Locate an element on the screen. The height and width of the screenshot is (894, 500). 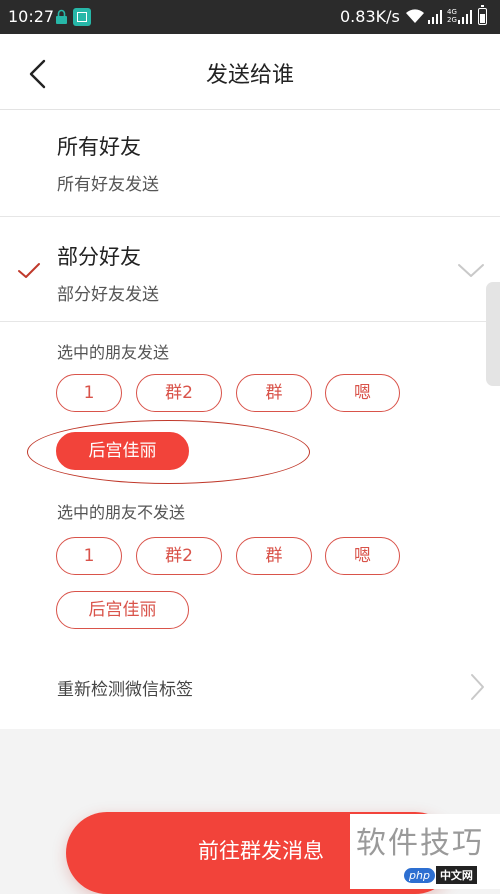
watermark-text: 软件技巧 is located at coordinates (420, 843).